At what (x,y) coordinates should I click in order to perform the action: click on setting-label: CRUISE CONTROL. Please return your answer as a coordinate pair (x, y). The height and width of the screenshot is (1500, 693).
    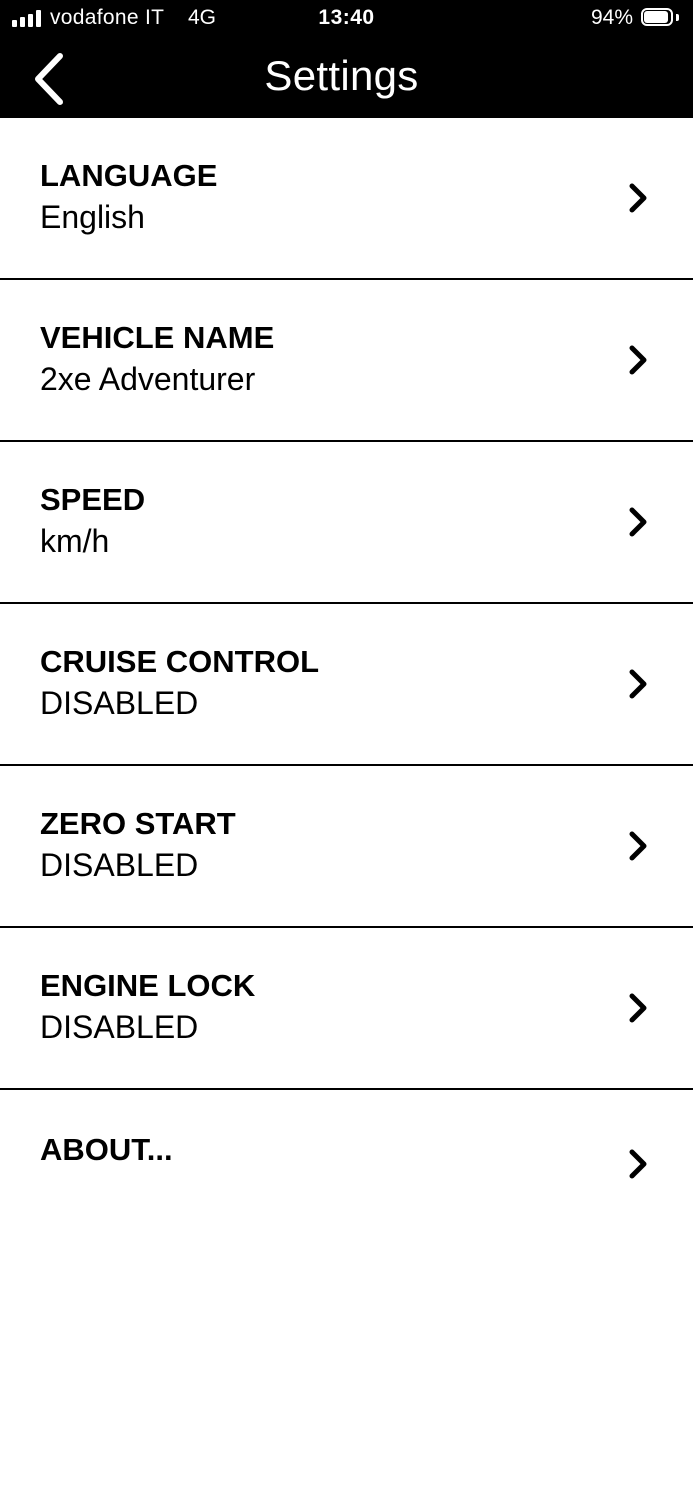
    Looking at the image, I should click on (179, 661).